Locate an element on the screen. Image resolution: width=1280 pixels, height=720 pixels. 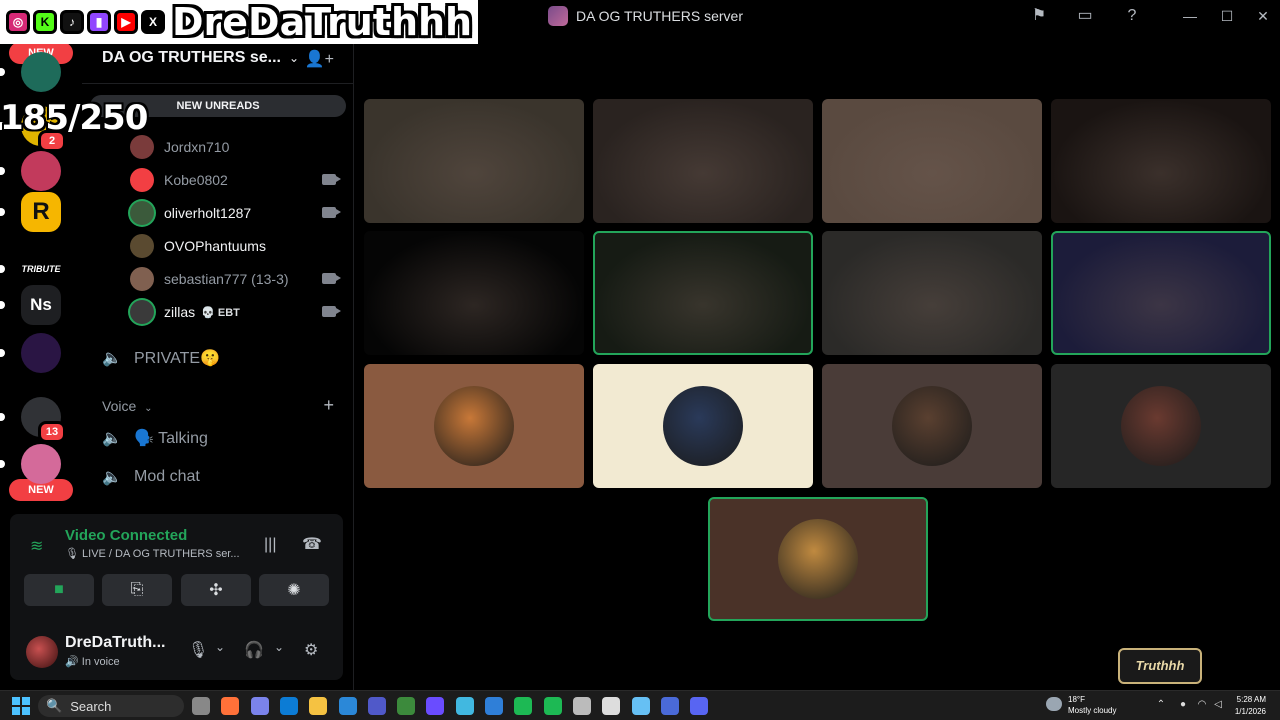
taskbar-search: 🔍 Search is located at coordinates (111, 706).